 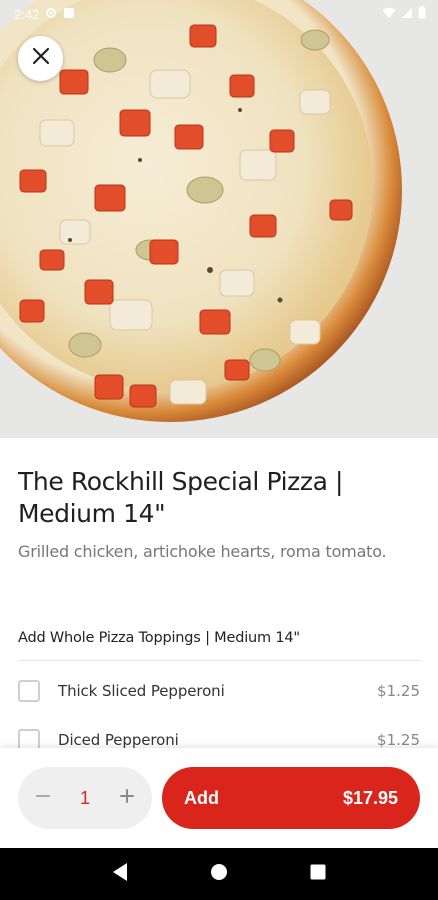 What do you see at coordinates (201, 797) in the screenshot?
I see `add-button-label: Add` at bounding box center [201, 797].